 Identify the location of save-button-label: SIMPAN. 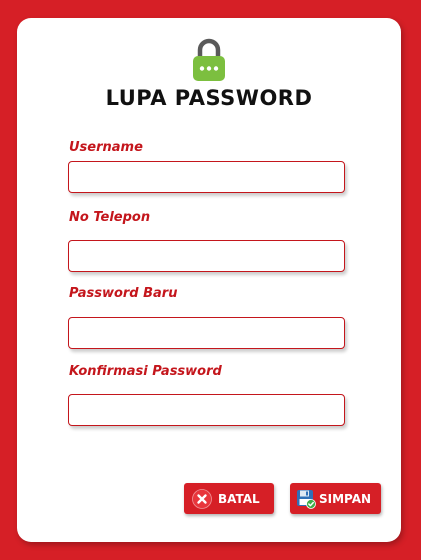
(345, 498).